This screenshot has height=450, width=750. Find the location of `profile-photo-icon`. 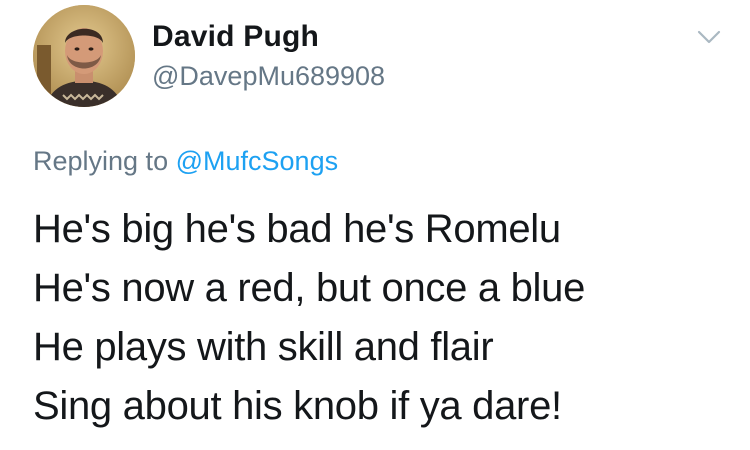

profile-photo-icon is located at coordinates (84, 56).